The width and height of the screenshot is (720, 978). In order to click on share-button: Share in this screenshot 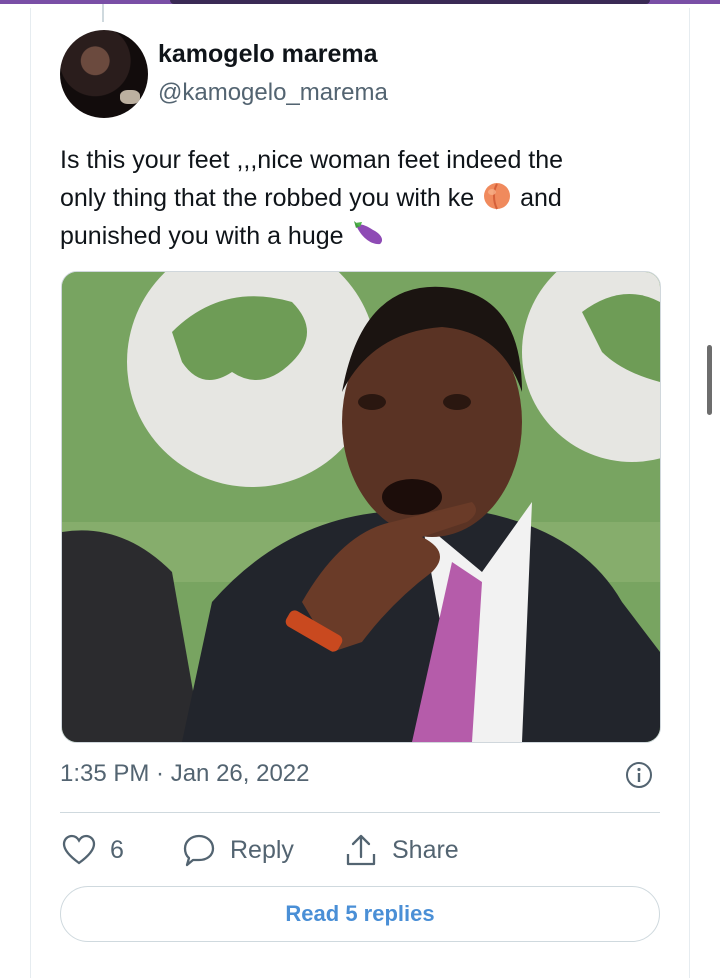, I will do `click(401, 850)`.